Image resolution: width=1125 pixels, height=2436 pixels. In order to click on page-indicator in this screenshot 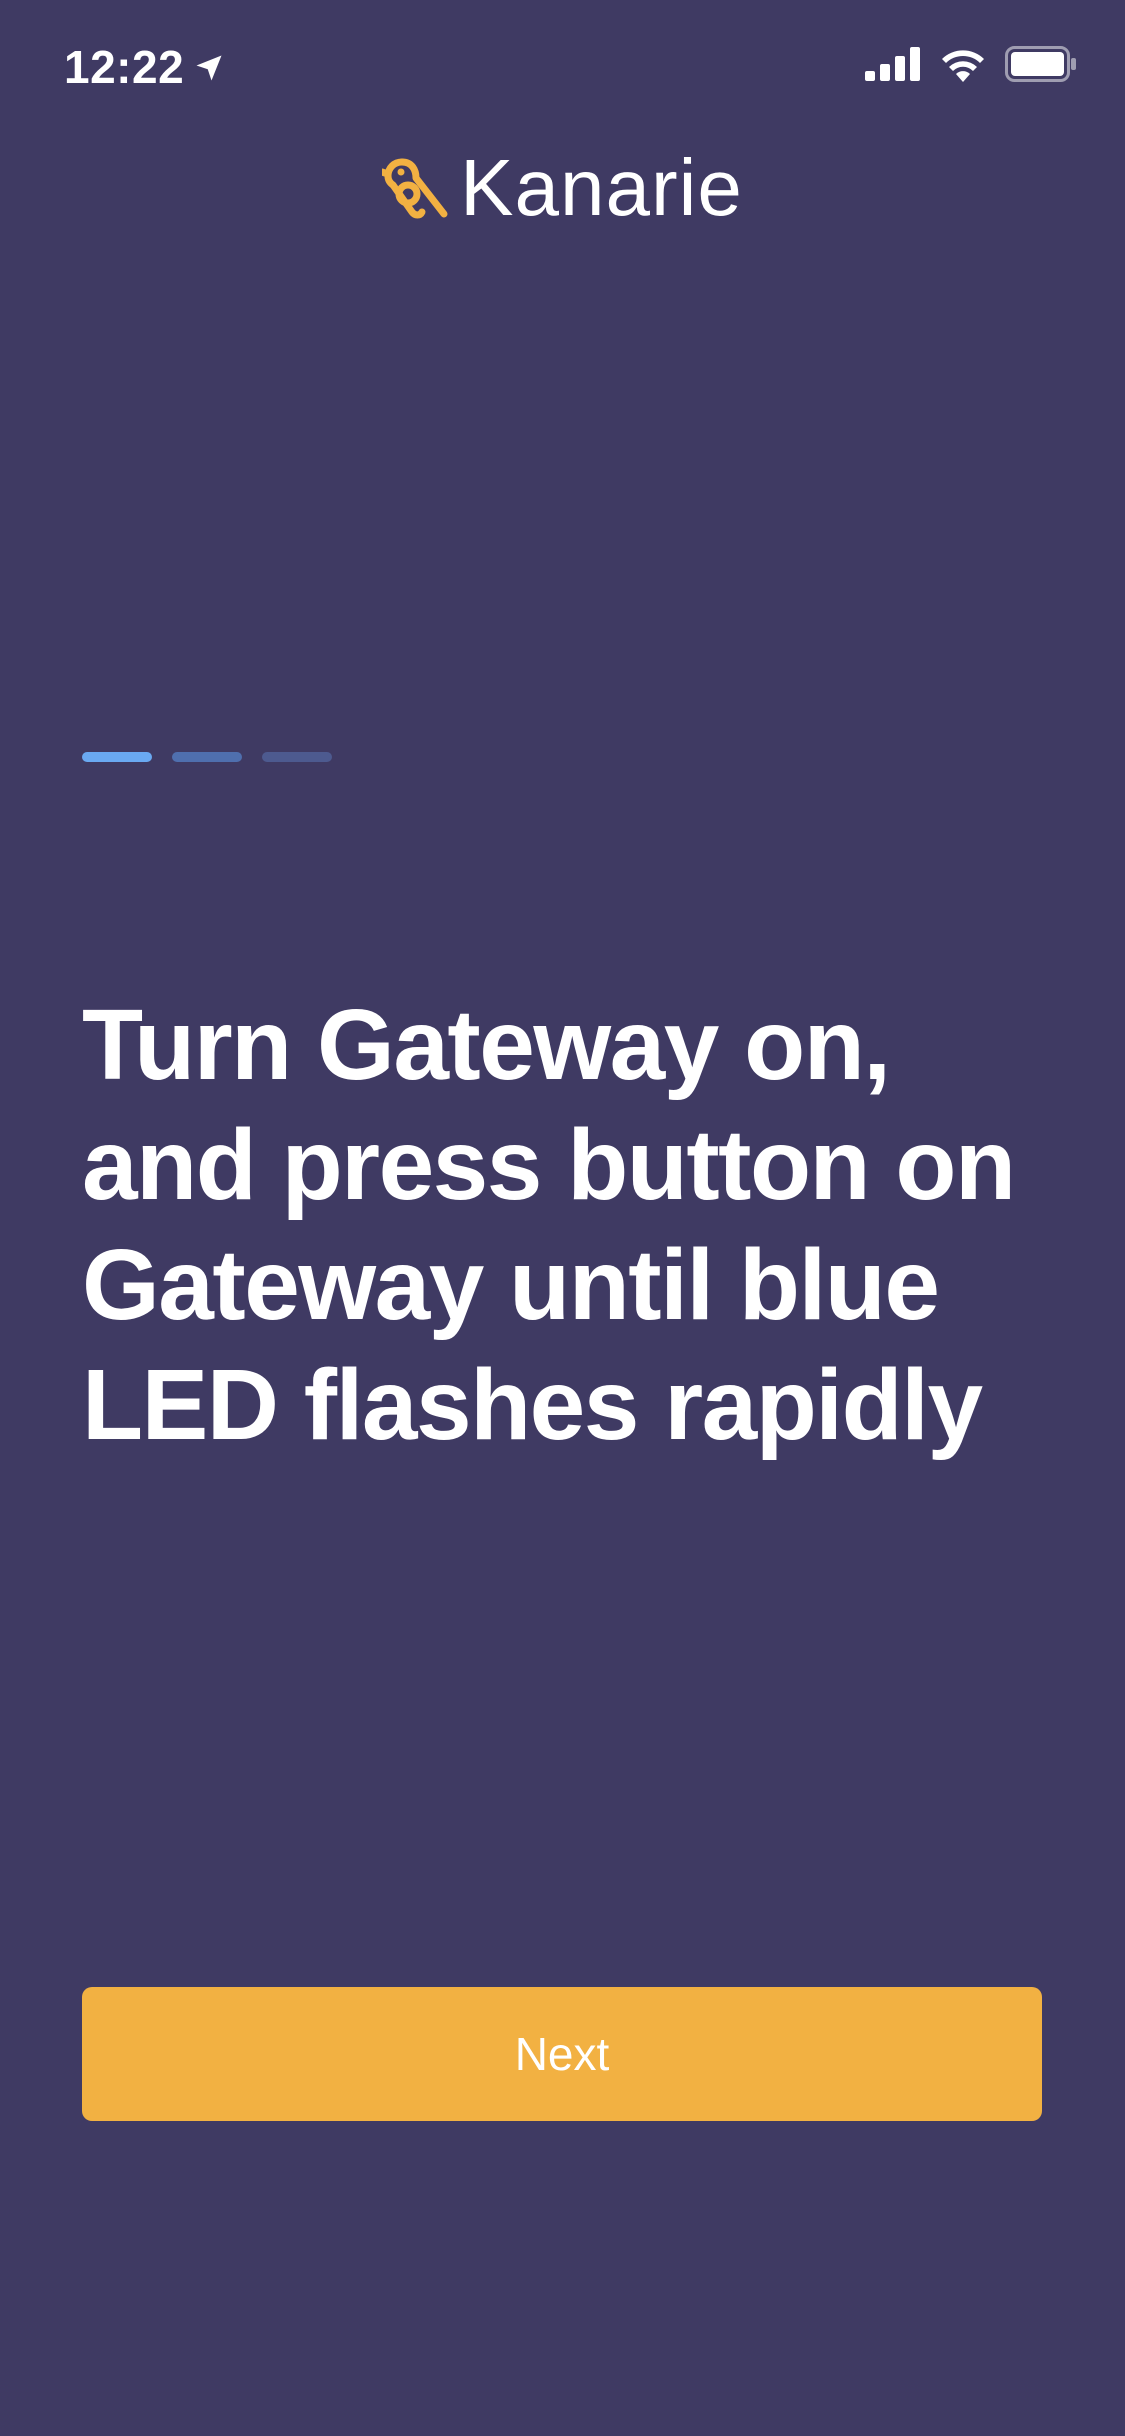, I will do `click(207, 757)`.